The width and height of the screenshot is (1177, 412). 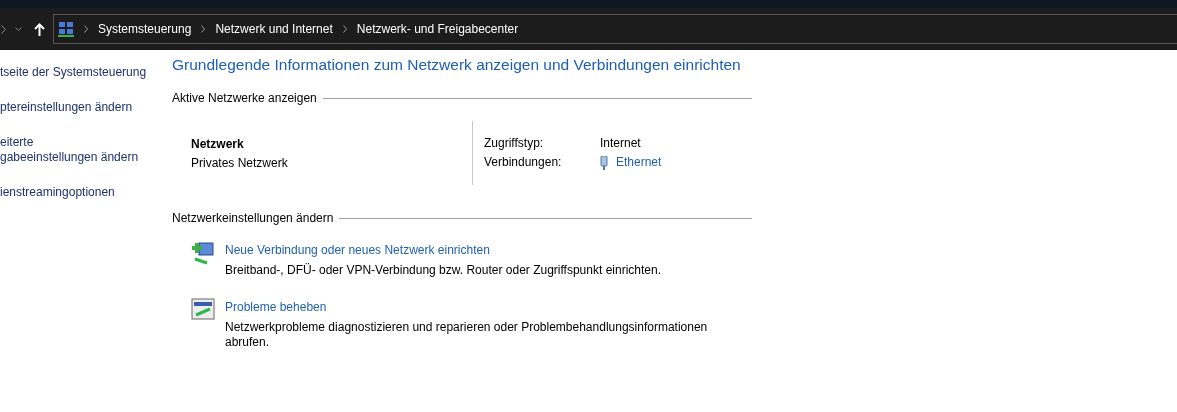 What do you see at coordinates (86, 72) in the screenshot?
I see `sidebar-link: tseite der Systemsteuerung` at bounding box center [86, 72].